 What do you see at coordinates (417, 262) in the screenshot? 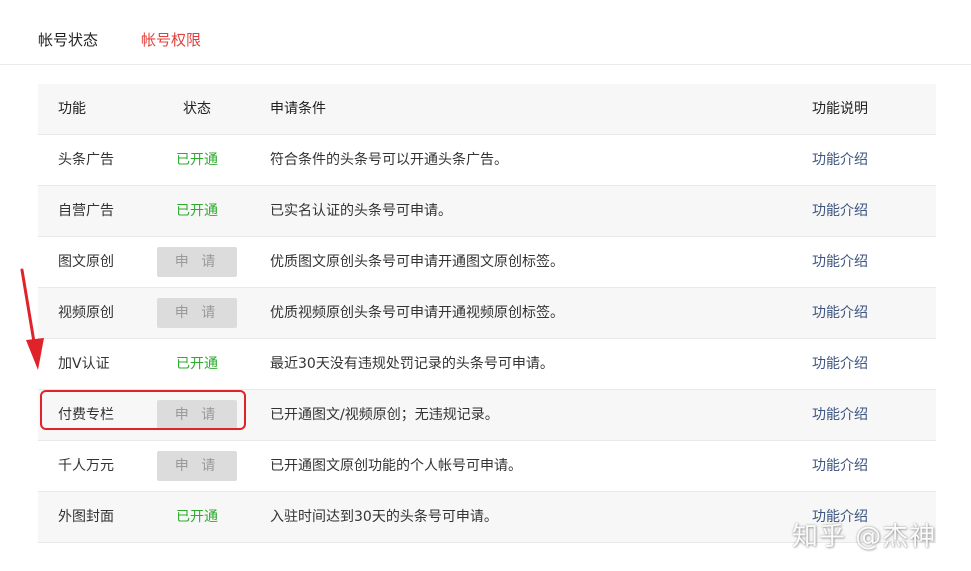
I see `apply-condition: 优质图文原创头条号可申请开通图文原创标签。` at bounding box center [417, 262].